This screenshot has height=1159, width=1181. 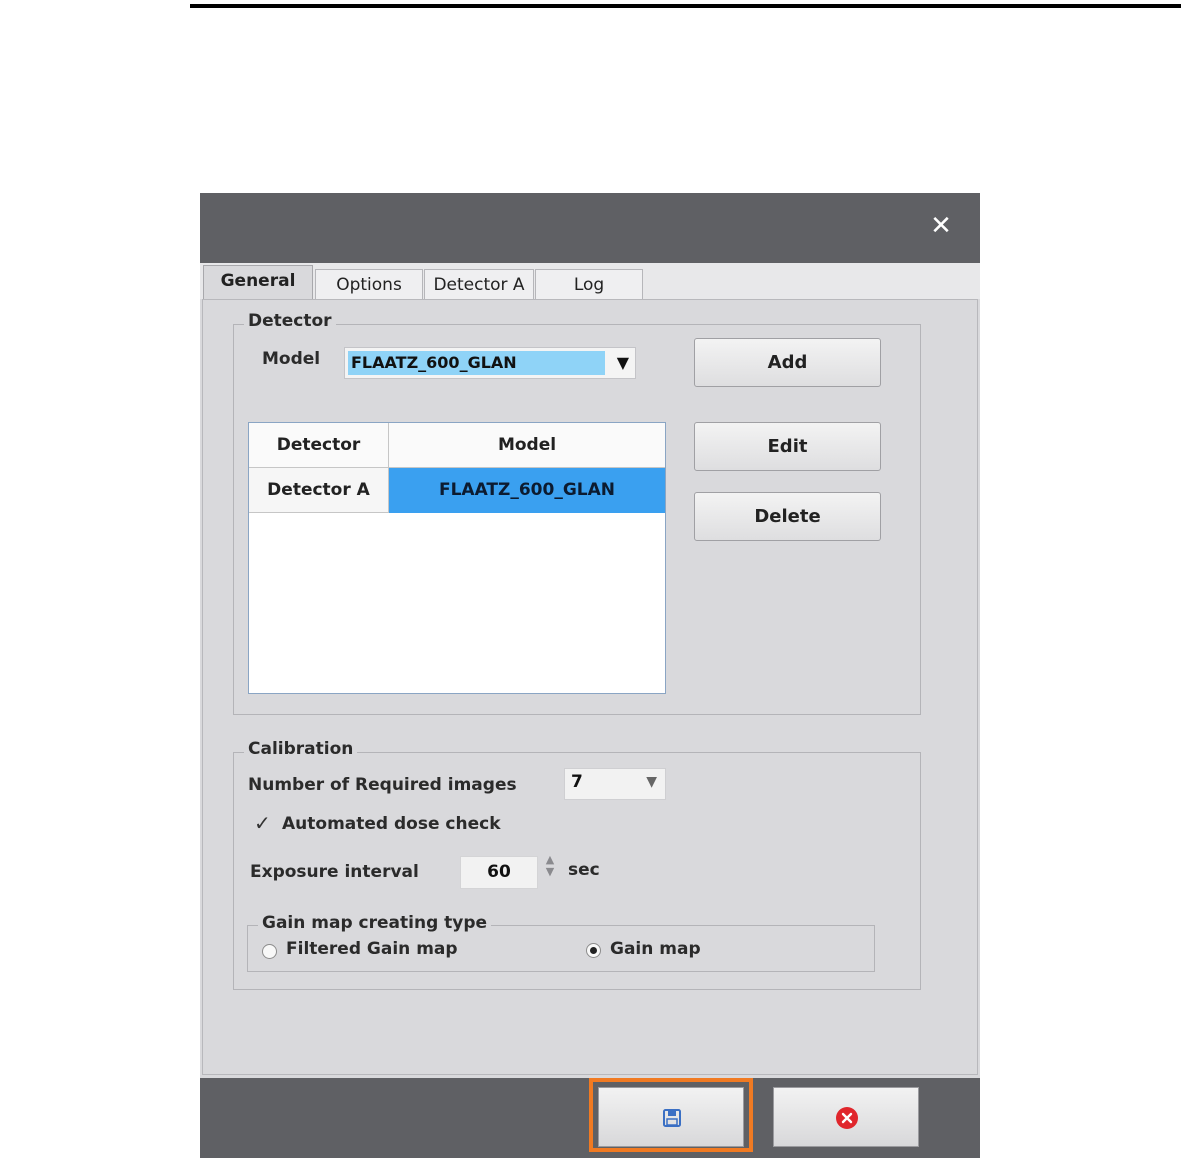 I want to click on model-select: FLAATZ_600_GLAN ▼, so click(x=490, y=363).